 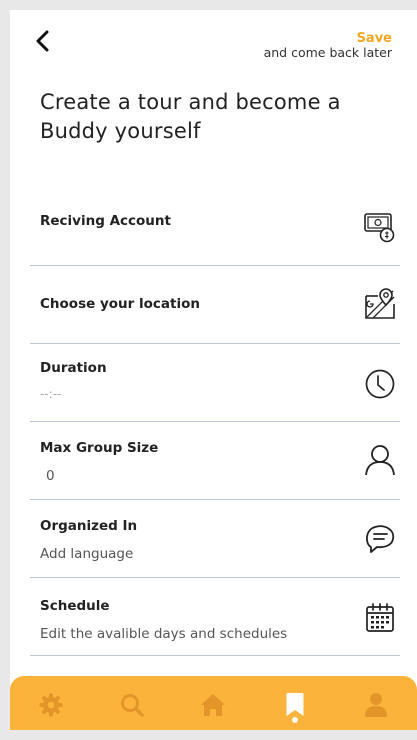 What do you see at coordinates (380, 618) in the screenshot?
I see `calendar-icon` at bounding box center [380, 618].